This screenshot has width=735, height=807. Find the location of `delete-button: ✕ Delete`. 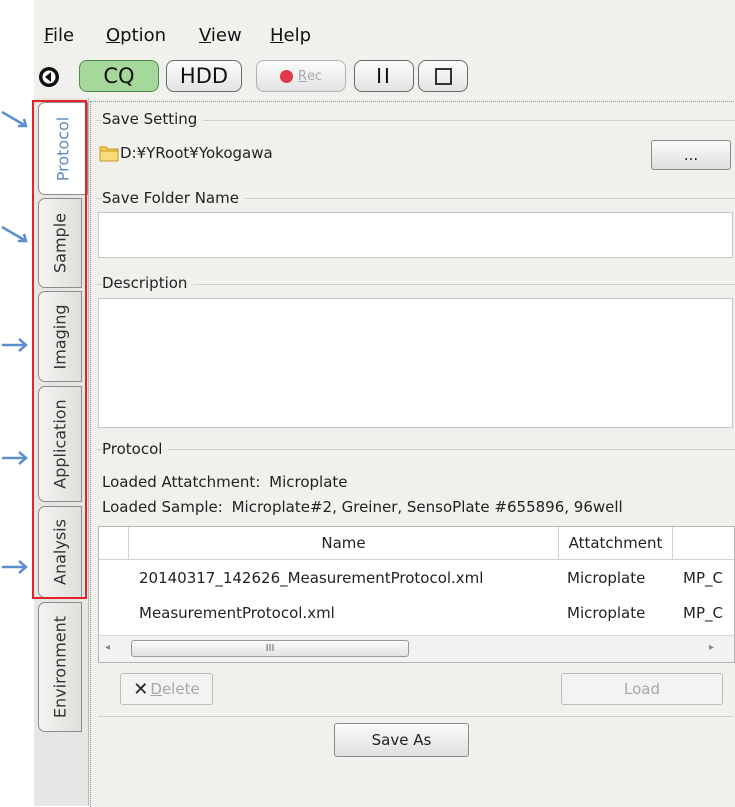

delete-button: ✕ Delete is located at coordinates (166, 689).